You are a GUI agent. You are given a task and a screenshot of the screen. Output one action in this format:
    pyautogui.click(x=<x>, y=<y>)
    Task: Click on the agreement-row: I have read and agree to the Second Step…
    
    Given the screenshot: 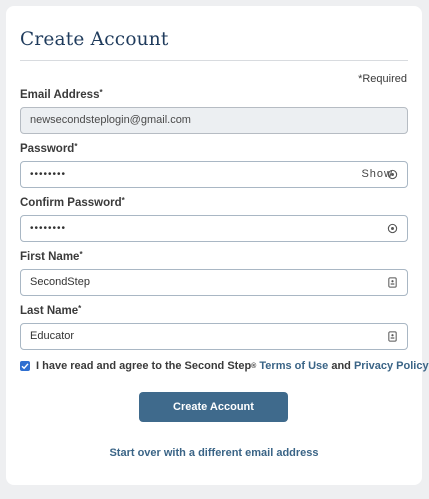 What is the action you would take?
    pyautogui.click(x=224, y=366)
    